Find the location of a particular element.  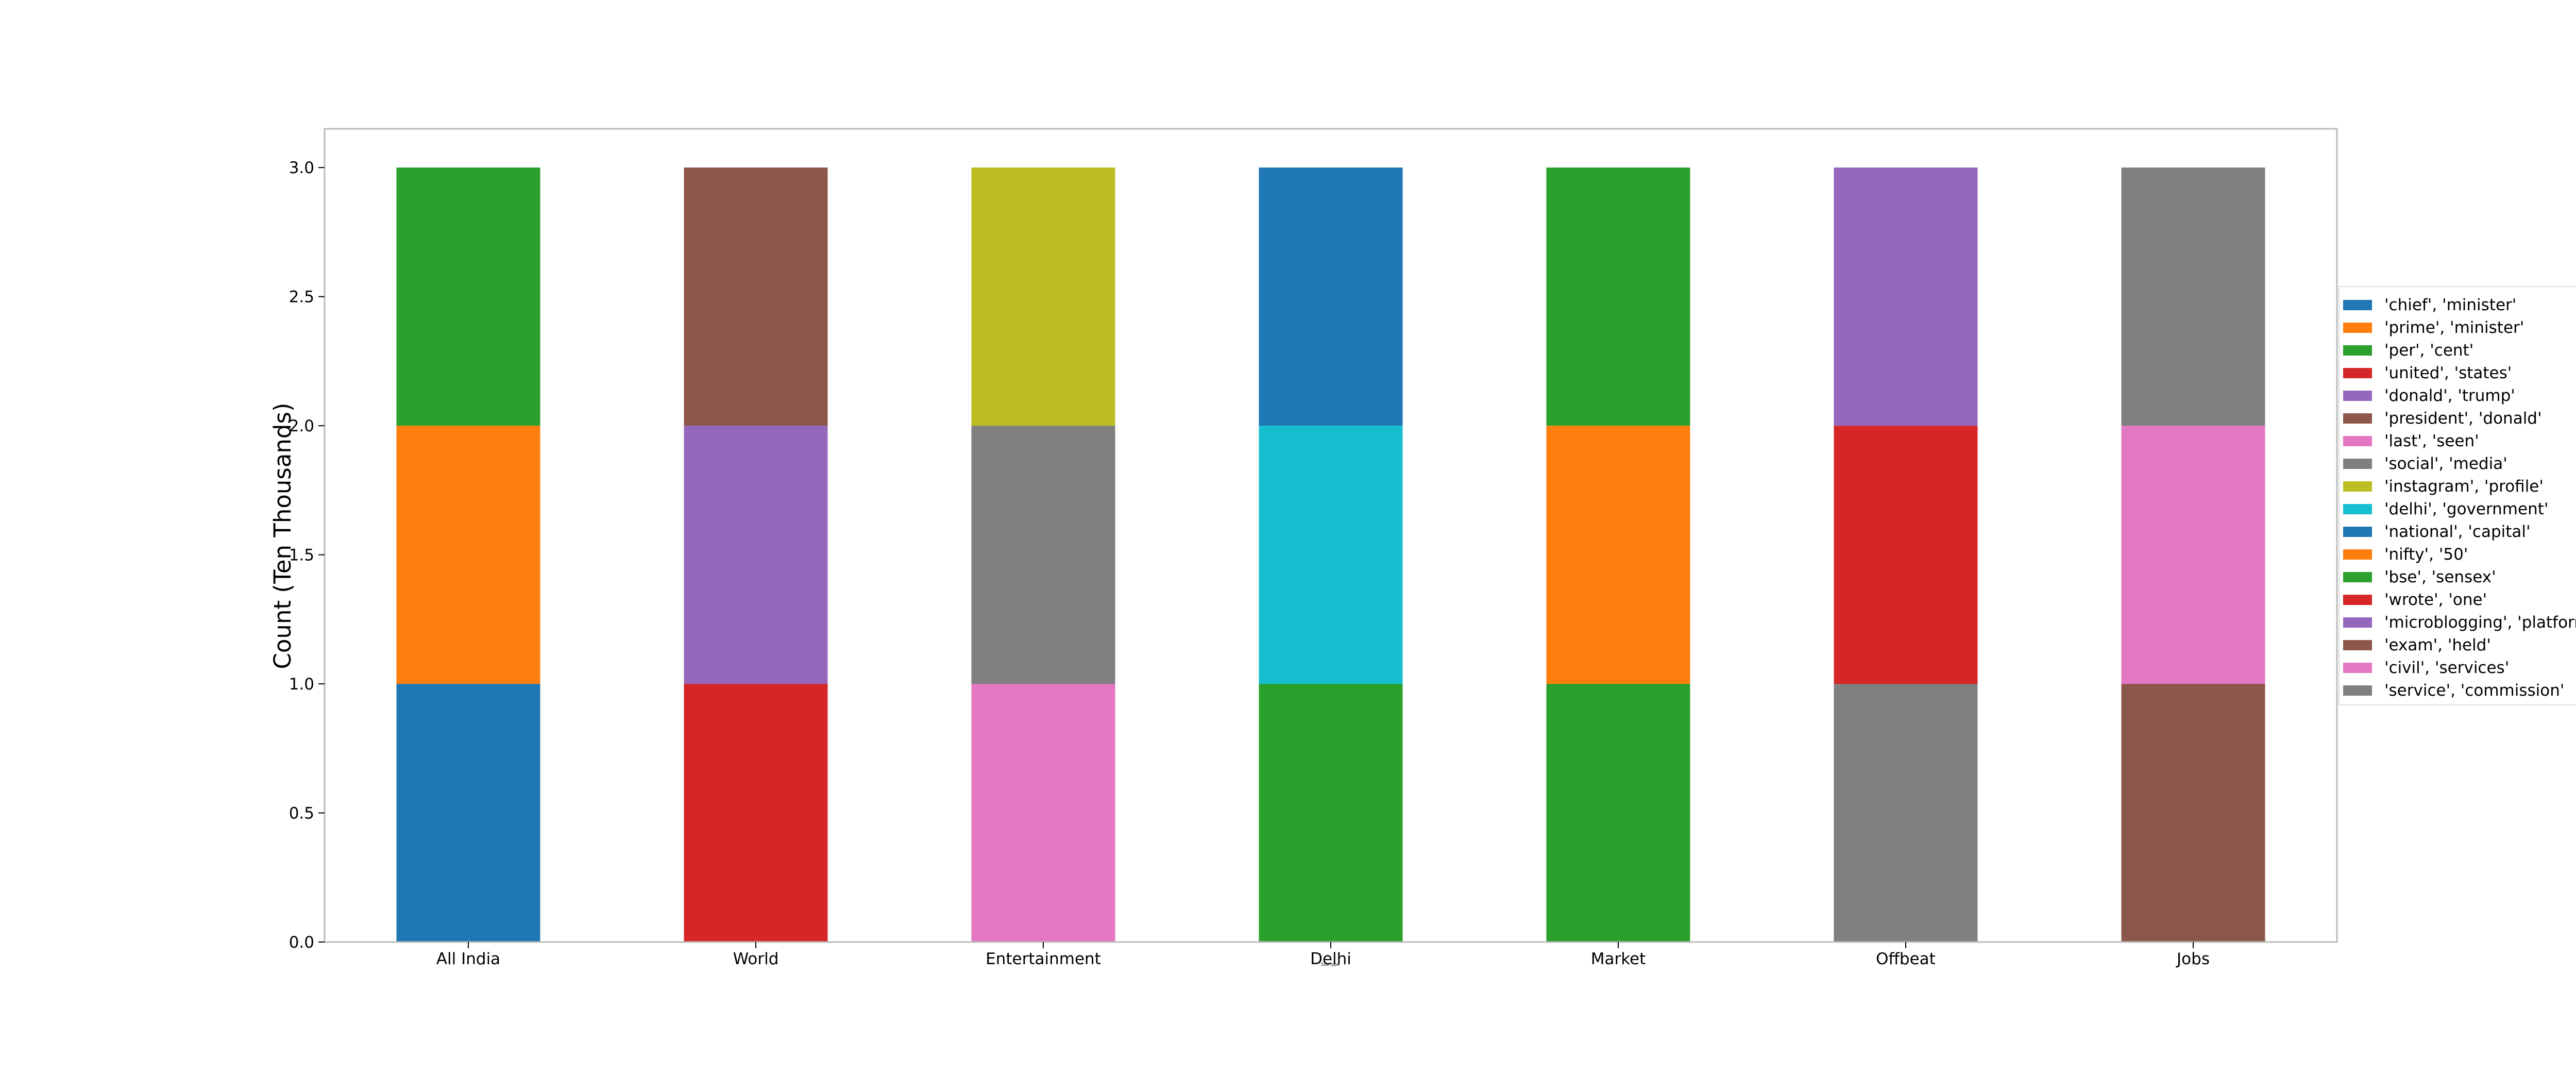

y-axis-title: Count (Ten Thousands) is located at coordinates (282, 536).